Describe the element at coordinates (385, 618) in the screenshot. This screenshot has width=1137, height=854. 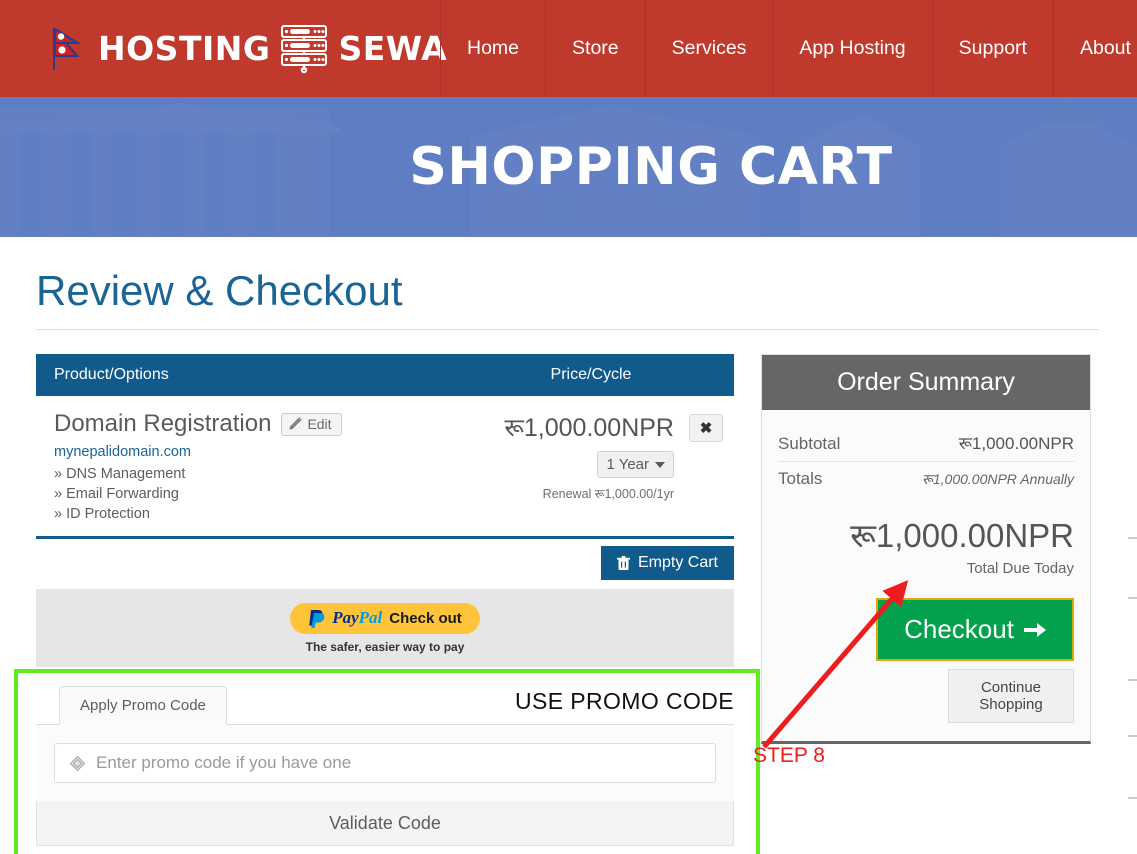
I see `paypal-checkout-button: PayPal Check out` at that location.